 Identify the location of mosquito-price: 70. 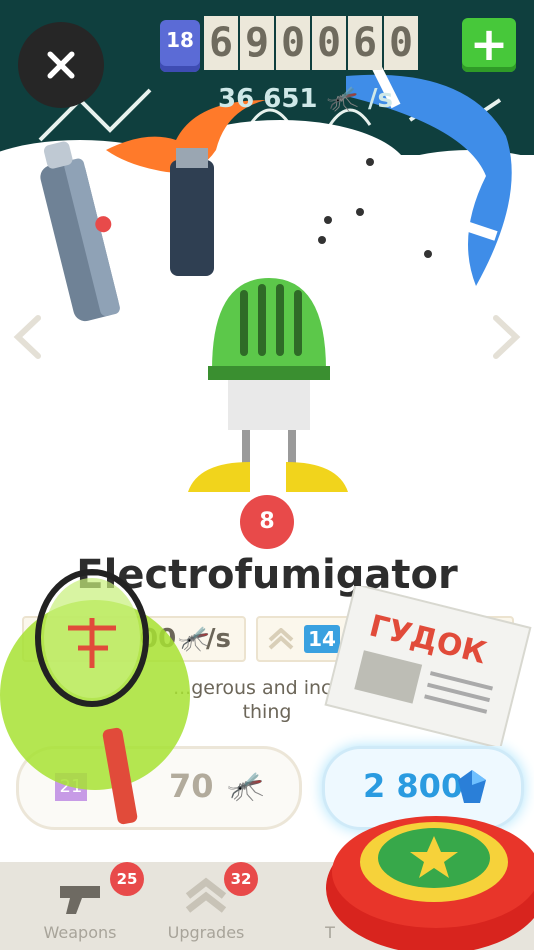
(191, 786).